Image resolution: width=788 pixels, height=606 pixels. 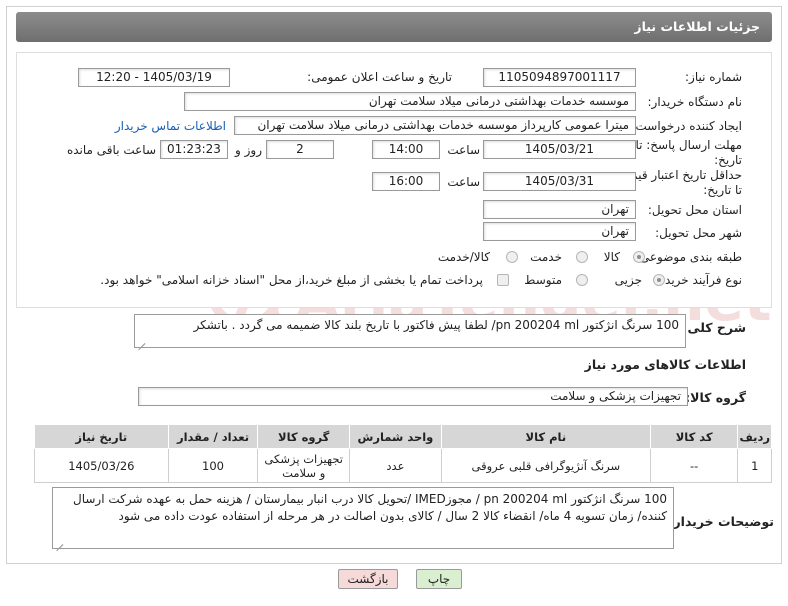 I want to click on treasury-checkbox, so click(x=503, y=280).